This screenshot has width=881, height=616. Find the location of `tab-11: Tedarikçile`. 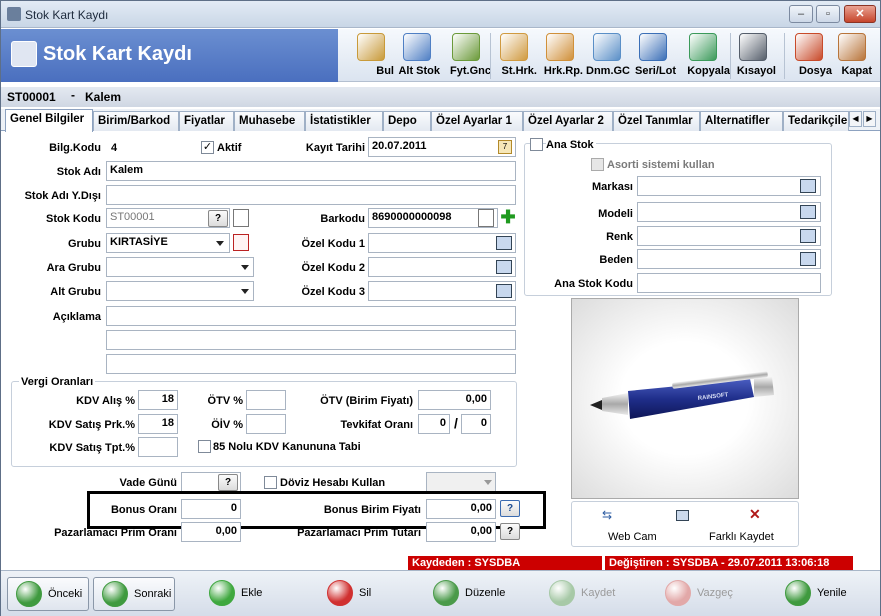

tab-11: Tedarikçile is located at coordinates (816, 121).